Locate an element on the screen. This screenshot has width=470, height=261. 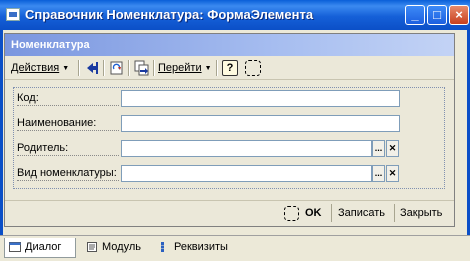
name-label: Наименование: is located at coordinates (57, 123).